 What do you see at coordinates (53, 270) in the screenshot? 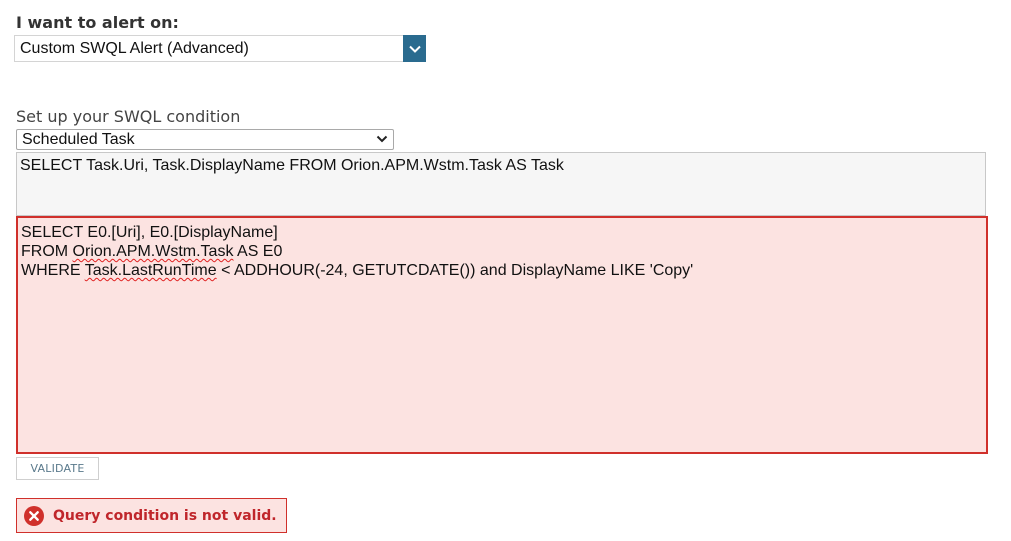
I see `query-text: WHERE` at bounding box center [53, 270].